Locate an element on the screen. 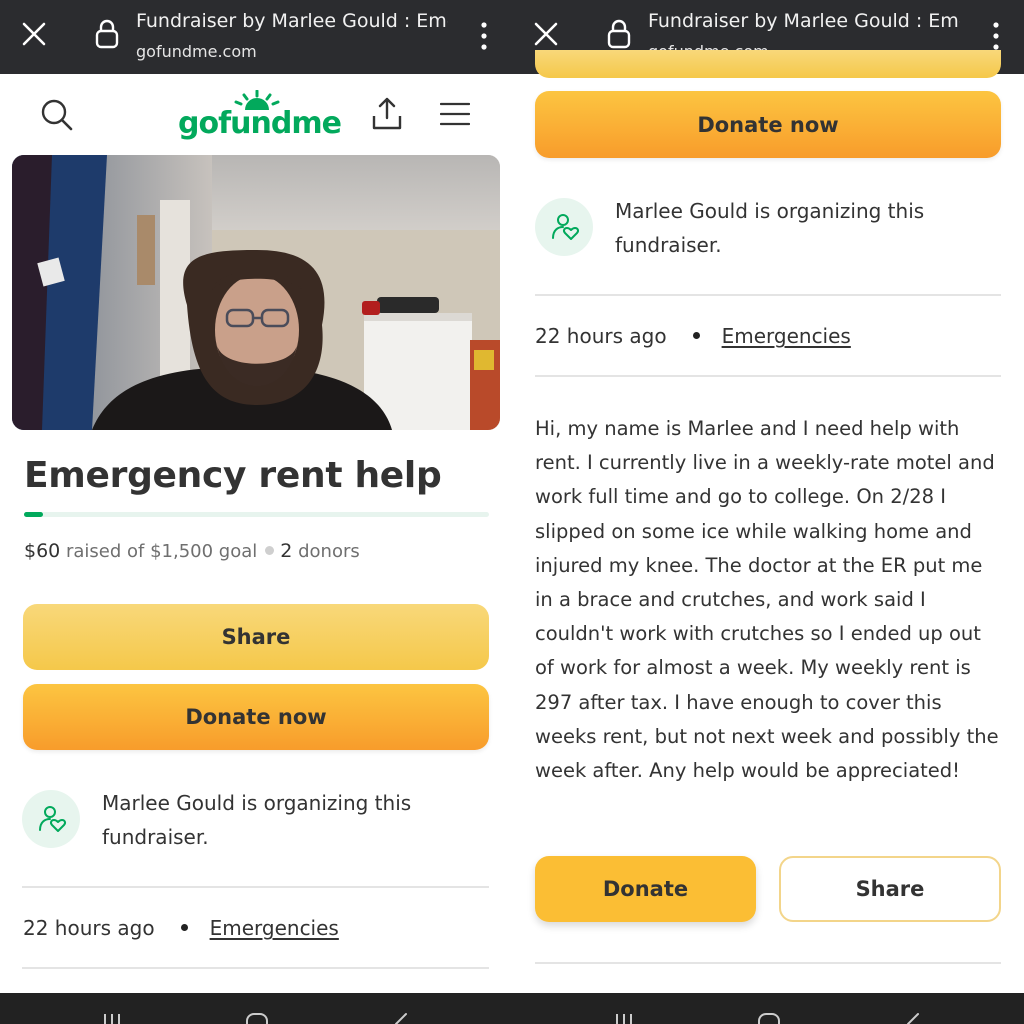  progress-bar is located at coordinates (256, 514).